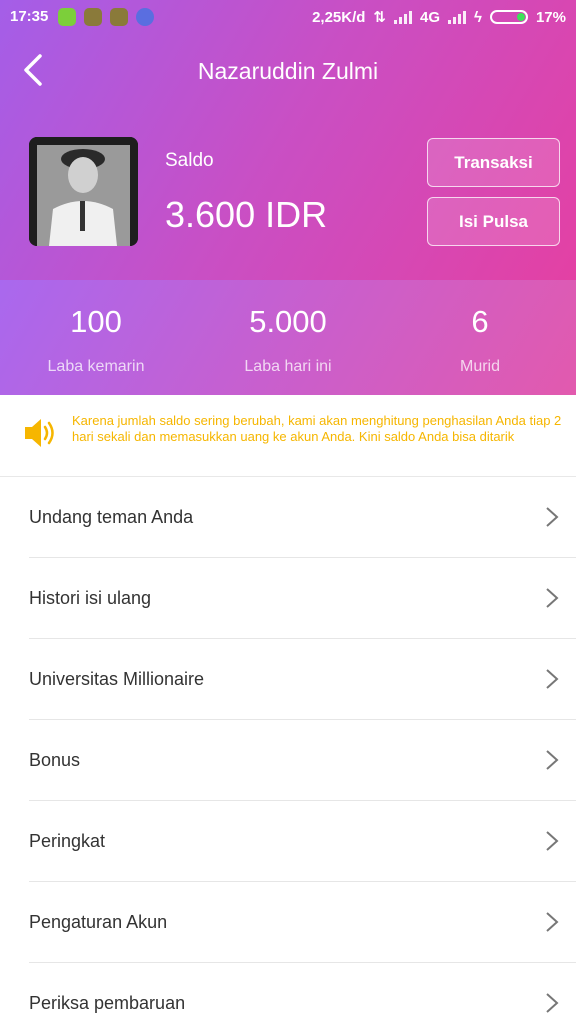 The width and height of the screenshot is (576, 1024). I want to click on network-type: 4G, so click(430, 17).